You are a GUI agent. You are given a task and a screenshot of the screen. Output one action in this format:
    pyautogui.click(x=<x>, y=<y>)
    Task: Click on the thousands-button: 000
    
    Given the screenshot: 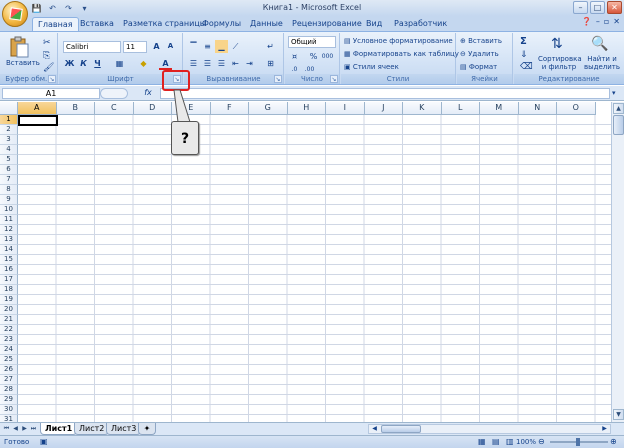 What is the action you would take?
    pyautogui.click(x=327, y=56)
    